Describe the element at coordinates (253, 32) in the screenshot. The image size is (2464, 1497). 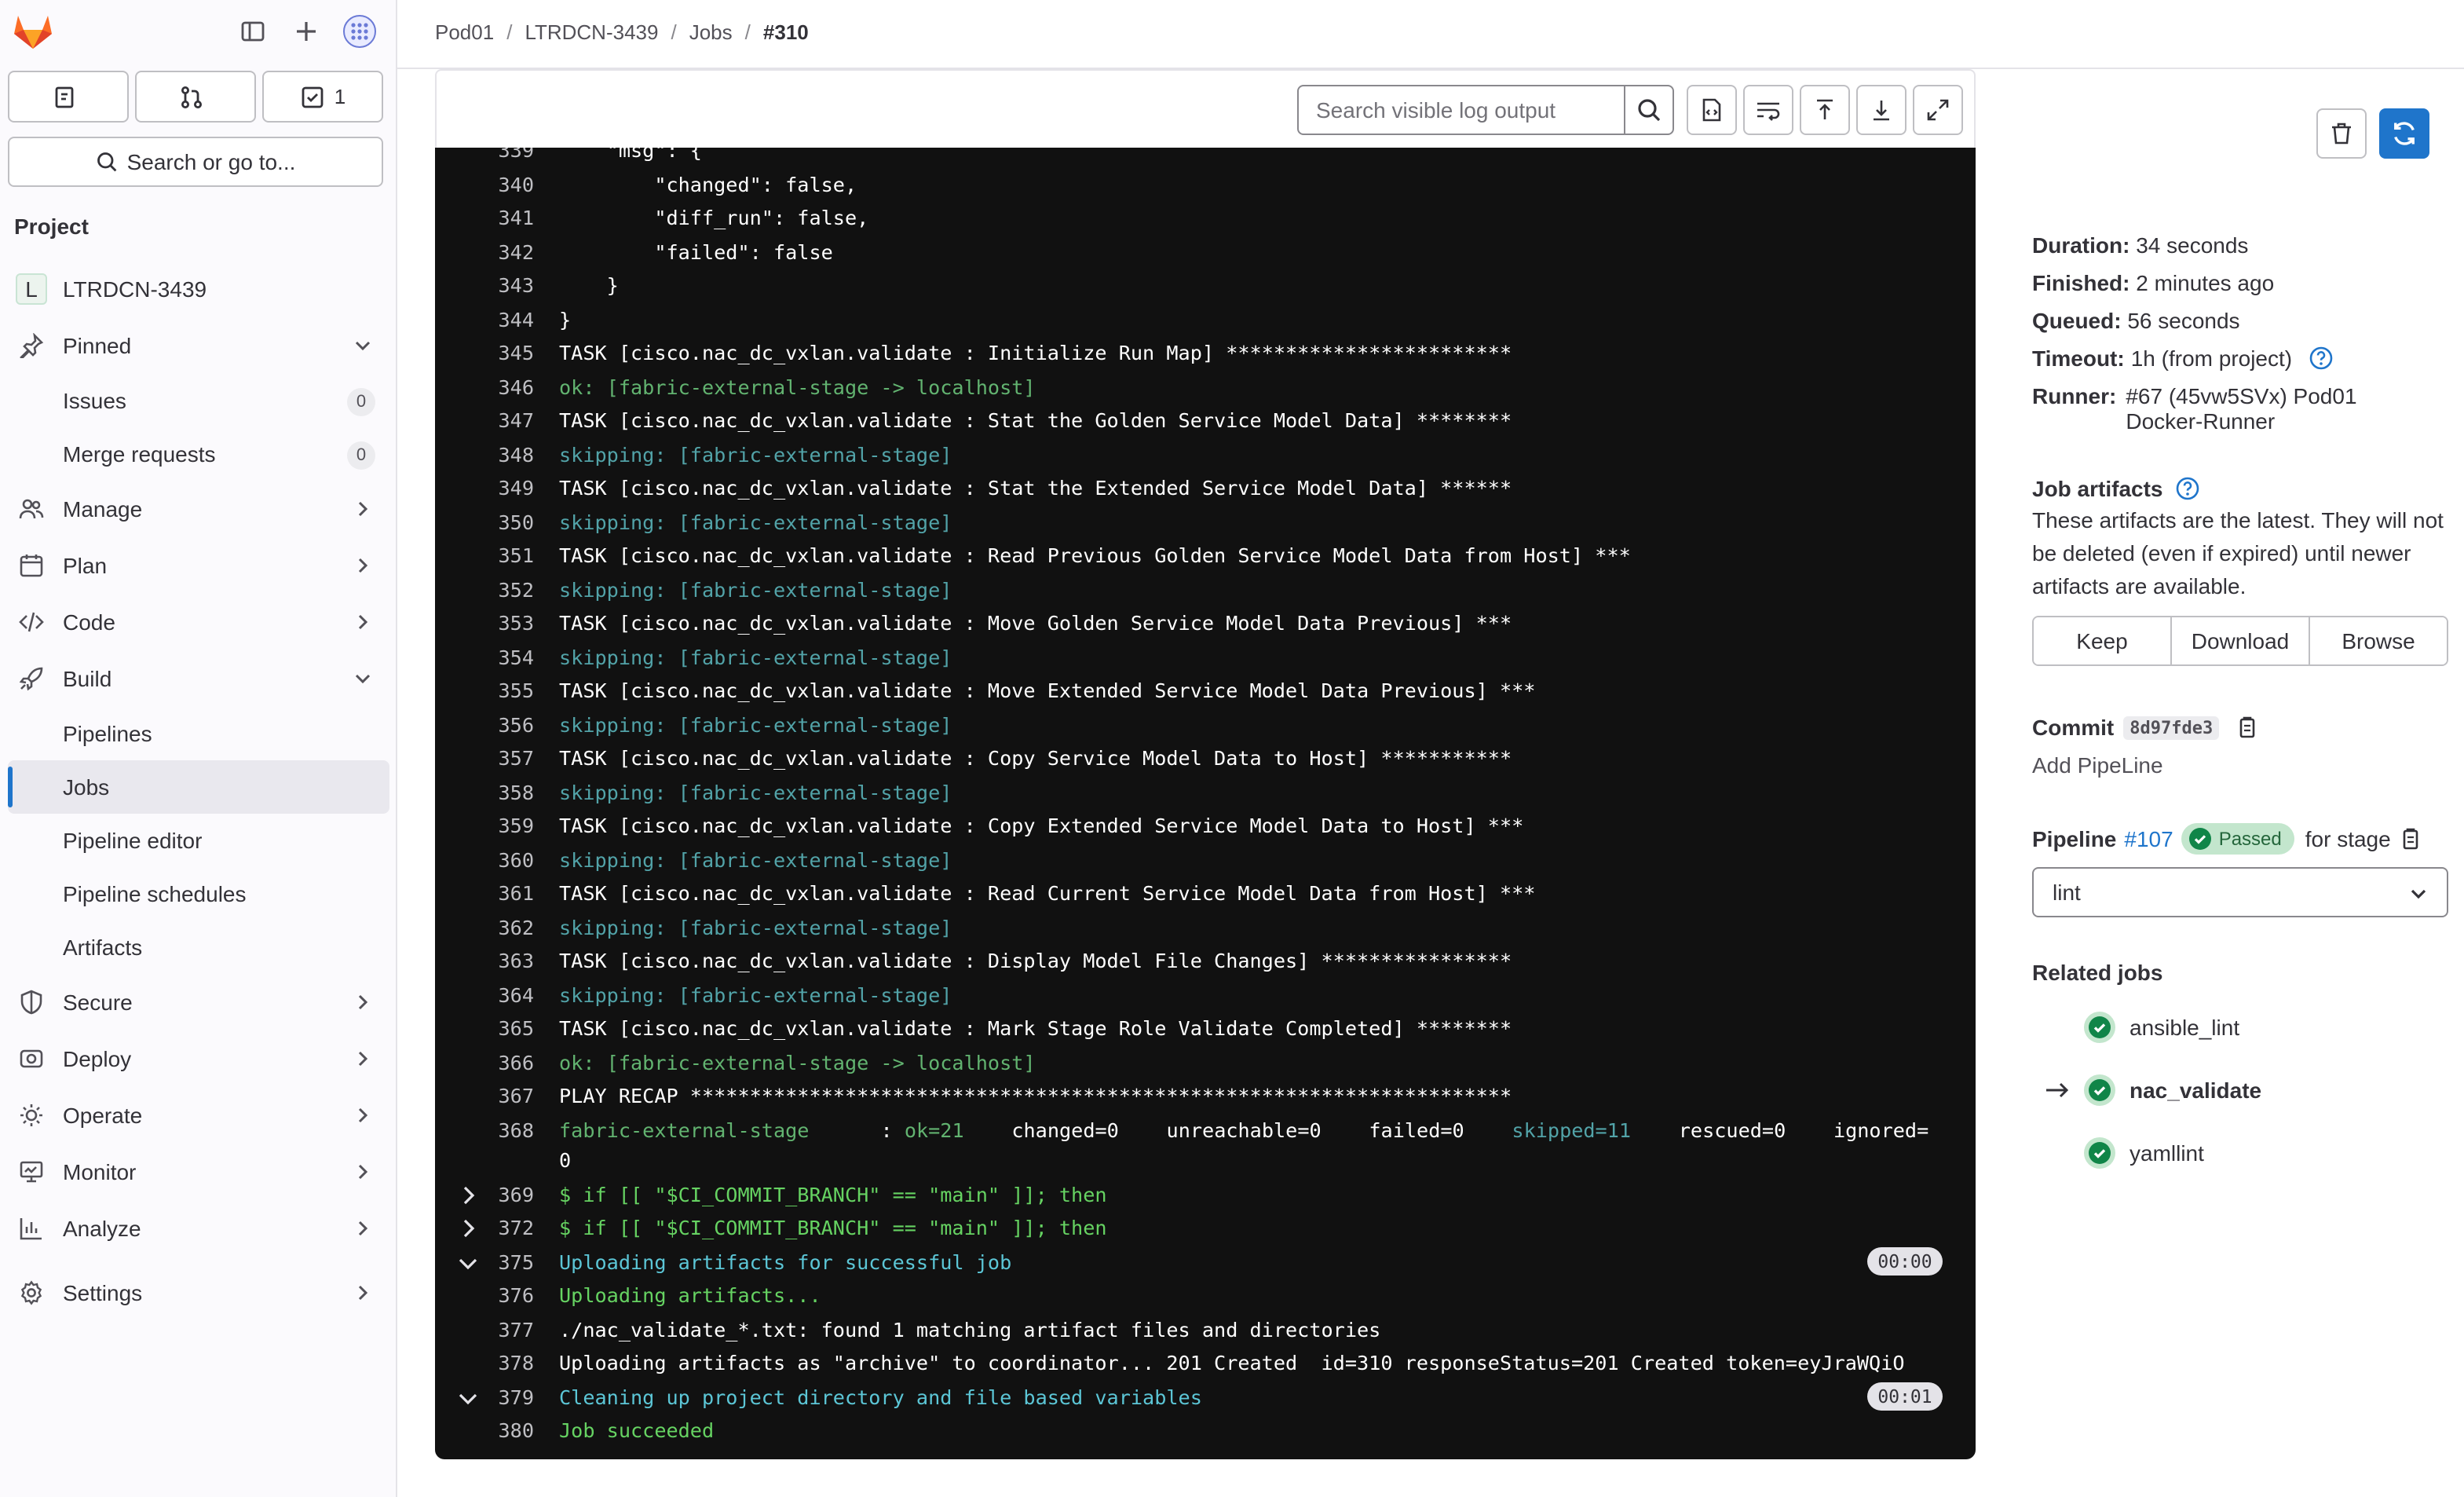
I see `sidebar-toggle-icon` at that location.